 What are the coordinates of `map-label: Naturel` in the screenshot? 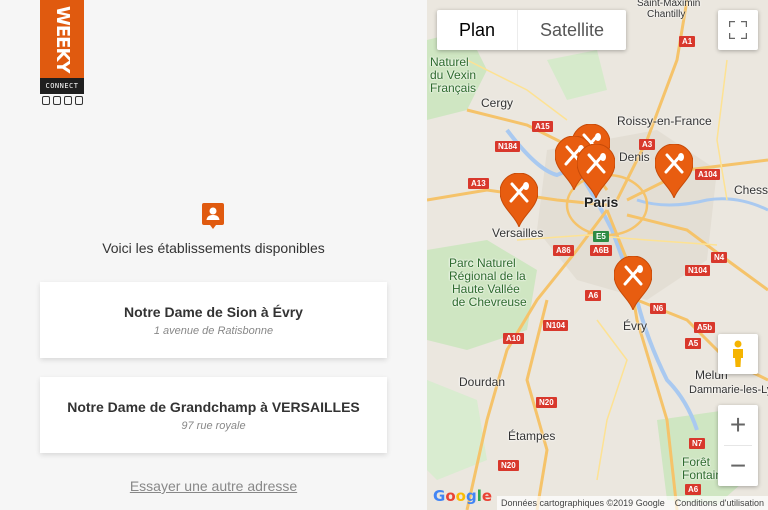 It's located at (449, 62).